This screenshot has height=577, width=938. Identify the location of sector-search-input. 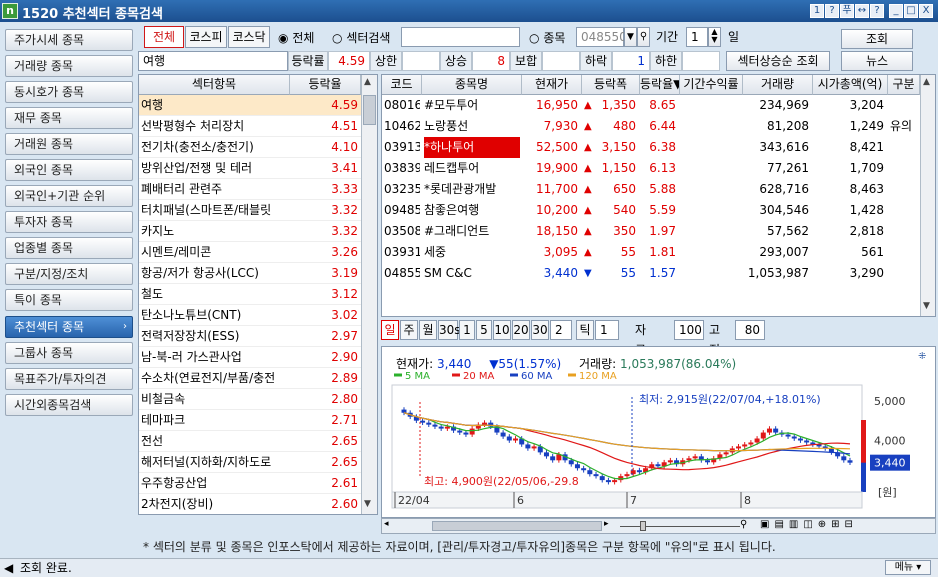
(460, 37).